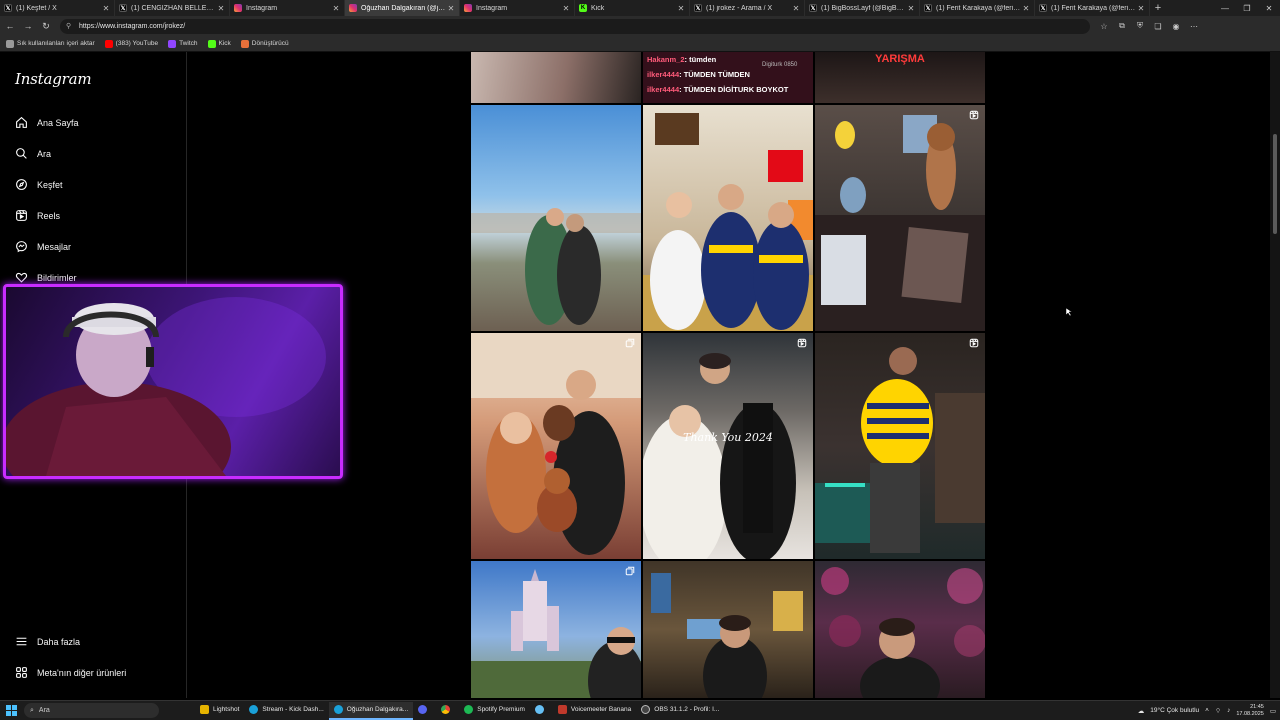  I want to click on instagram-logo: Instagram, so click(53, 79).